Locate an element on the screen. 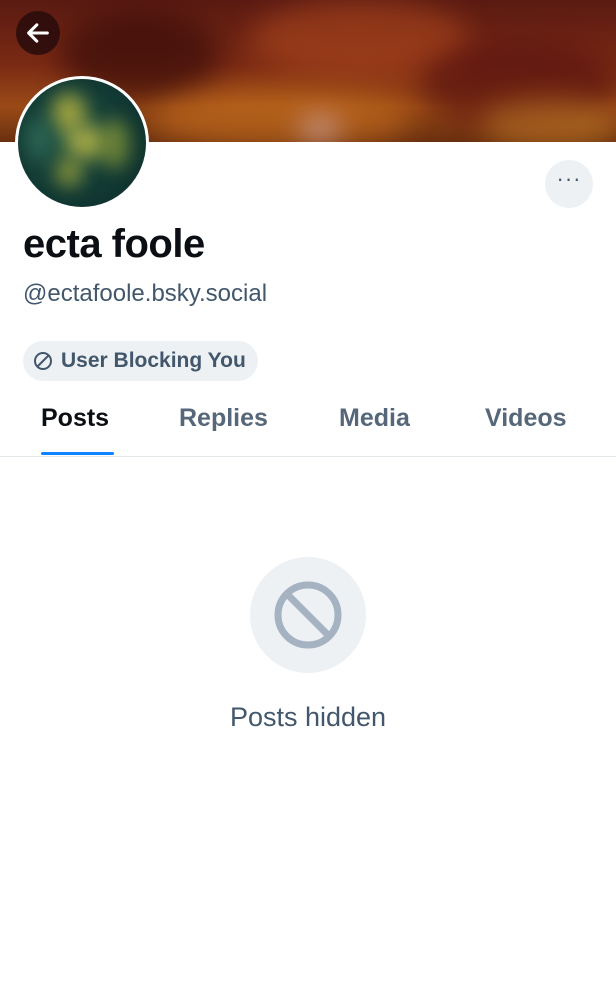 Image resolution: width=616 pixels, height=1000 pixels. profile-tabs: Posts Replies Media Videos is located at coordinates (308, 423).